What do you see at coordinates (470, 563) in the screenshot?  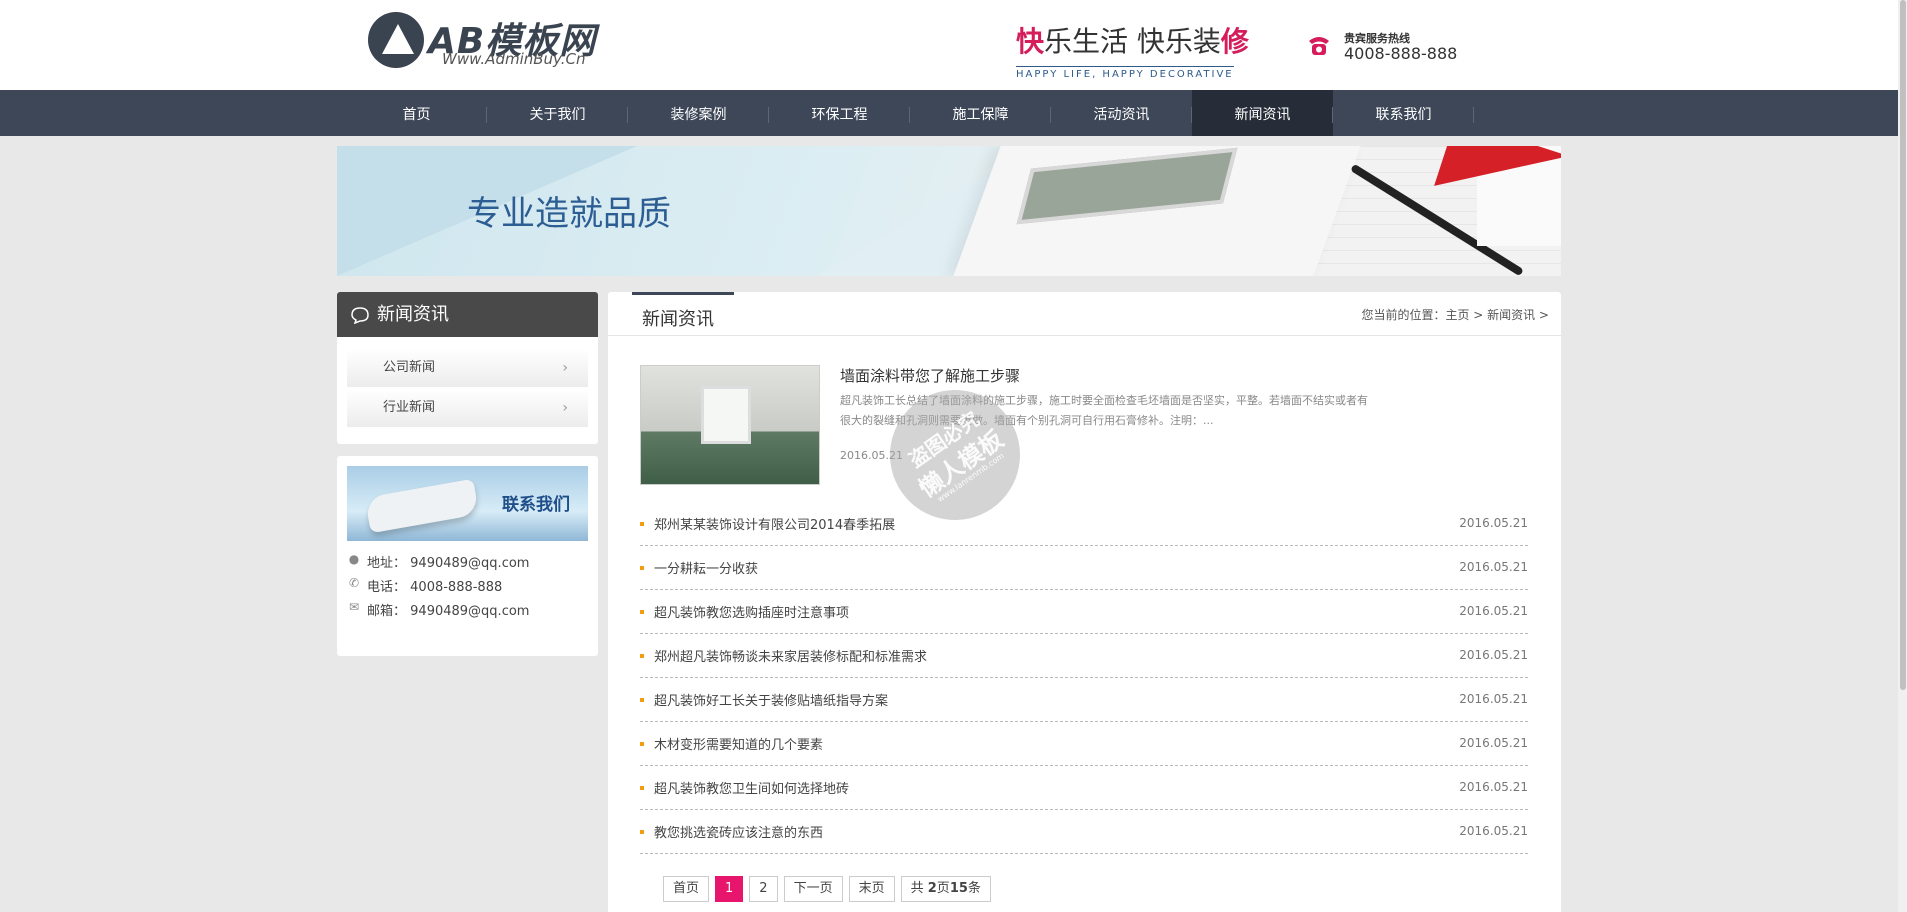 I see `contact-address-value: 9490489@qq.com` at bounding box center [470, 563].